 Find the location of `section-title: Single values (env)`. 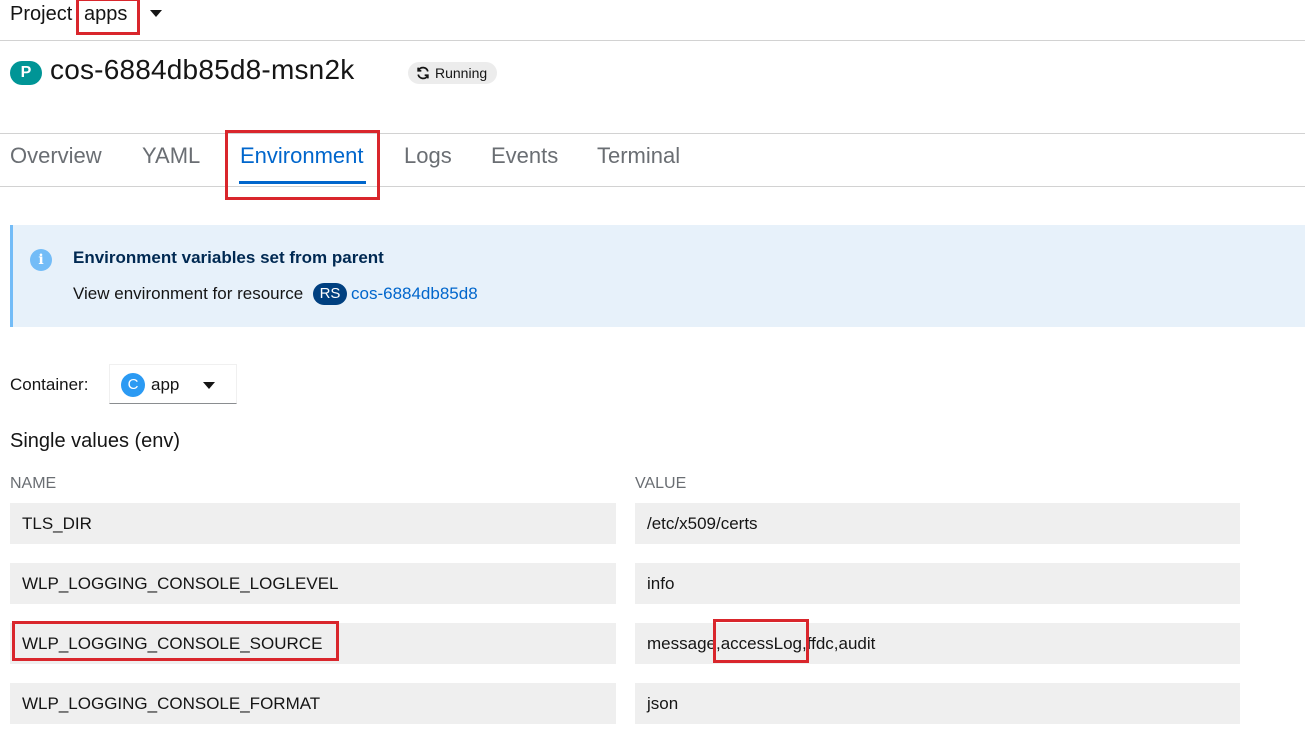

section-title: Single values (env) is located at coordinates (95, 441).